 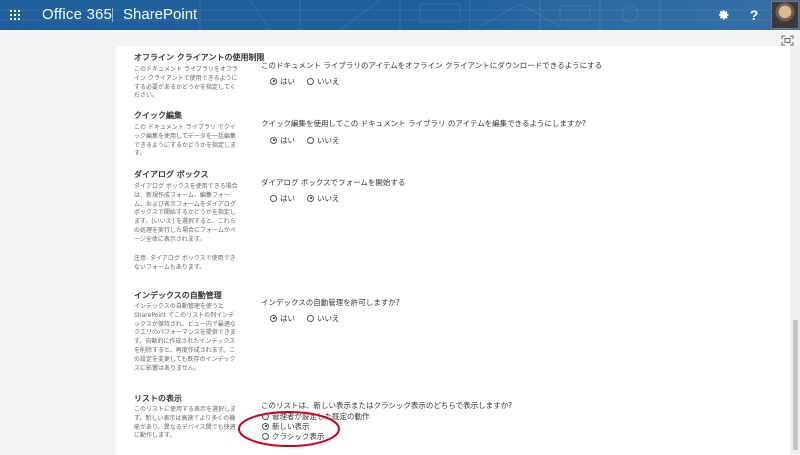 What do you see at coordinates (171, 174) in the screenshot?
I see `section-title-dialog-box: ダイアログ ボックス` at bounding box center [171, 174].